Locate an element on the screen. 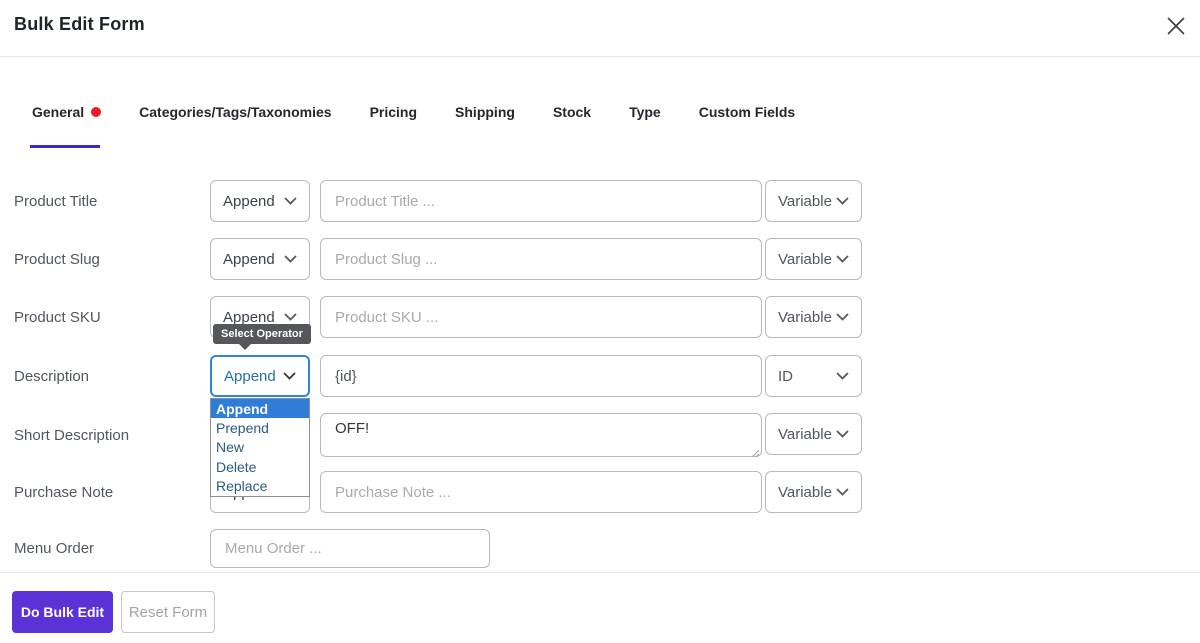  reset-form-button: Reset Form is located at coordinates (168, 612).